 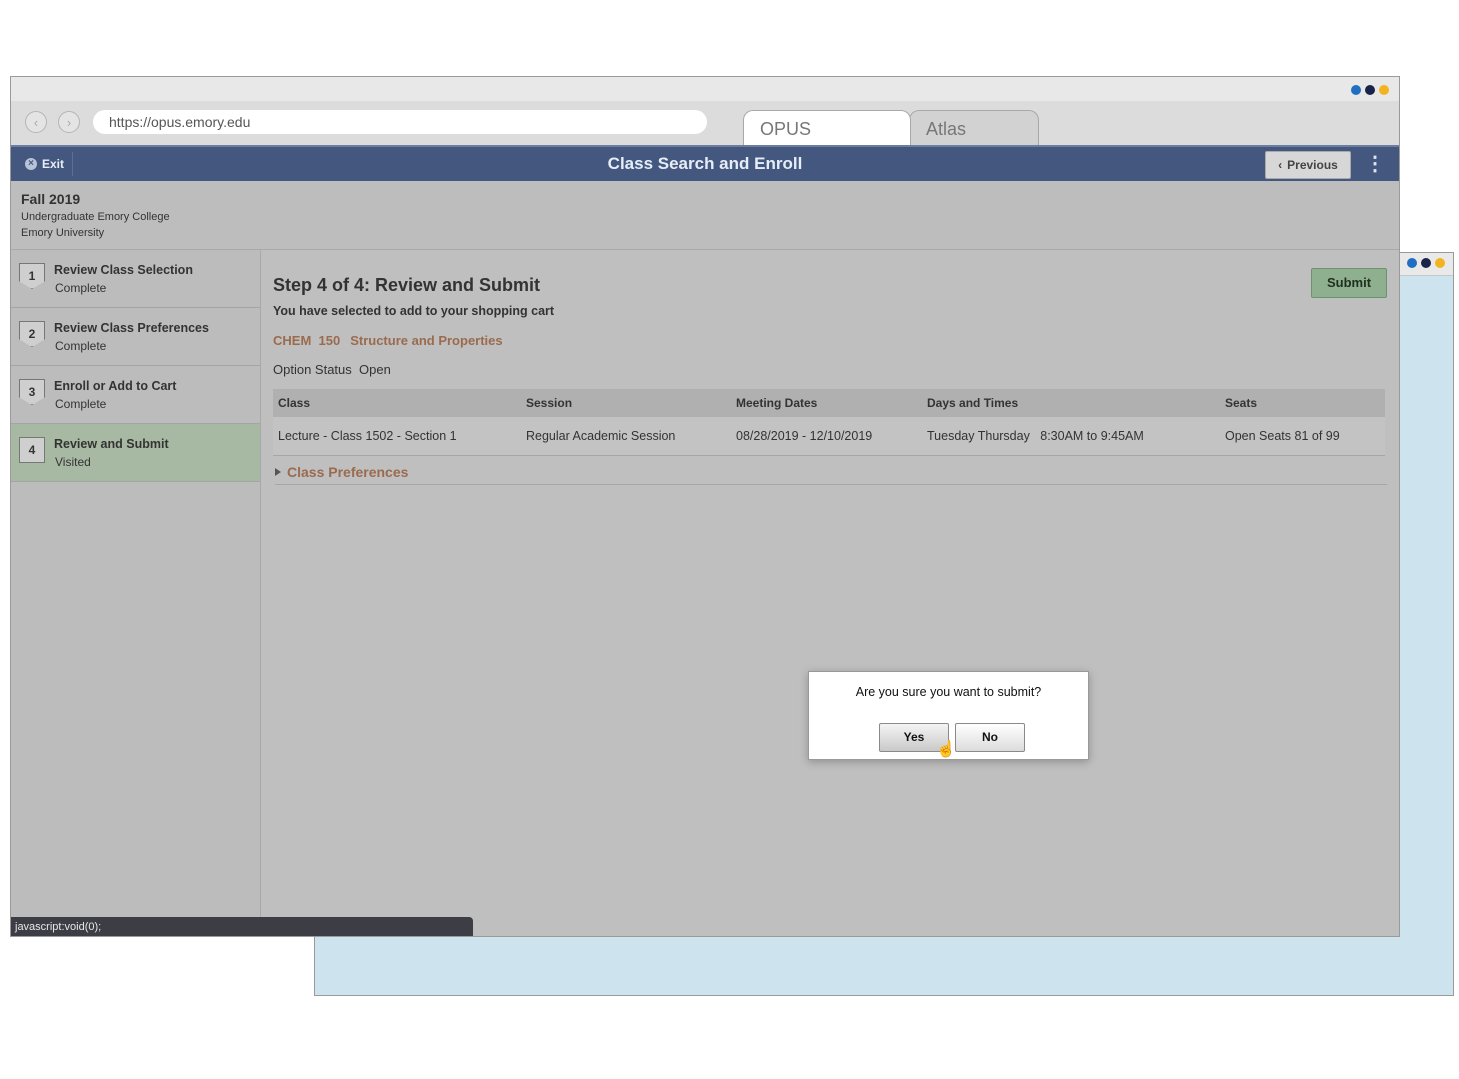 What do you see at coordinates (990, 737) in the screenshot?
I see `no-button: No` at bounding box center [990, 737].